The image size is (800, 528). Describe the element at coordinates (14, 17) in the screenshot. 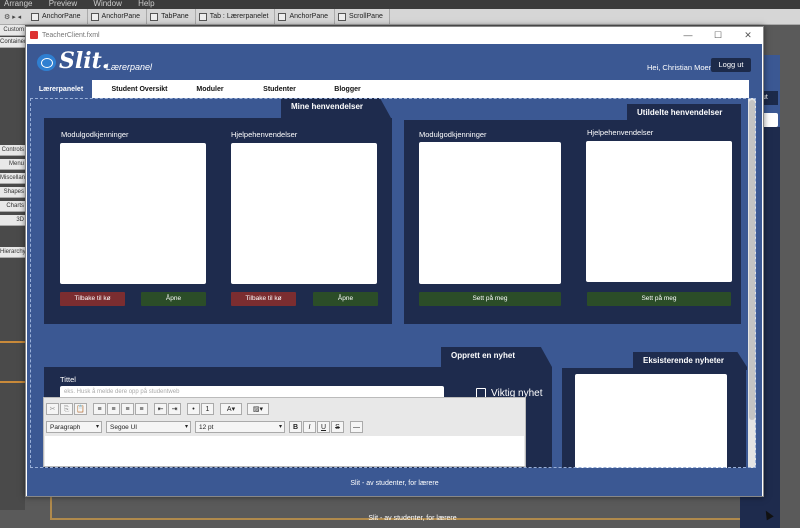

I see `ide-settings-icon: ⚙ ▸ ◂` at that location.